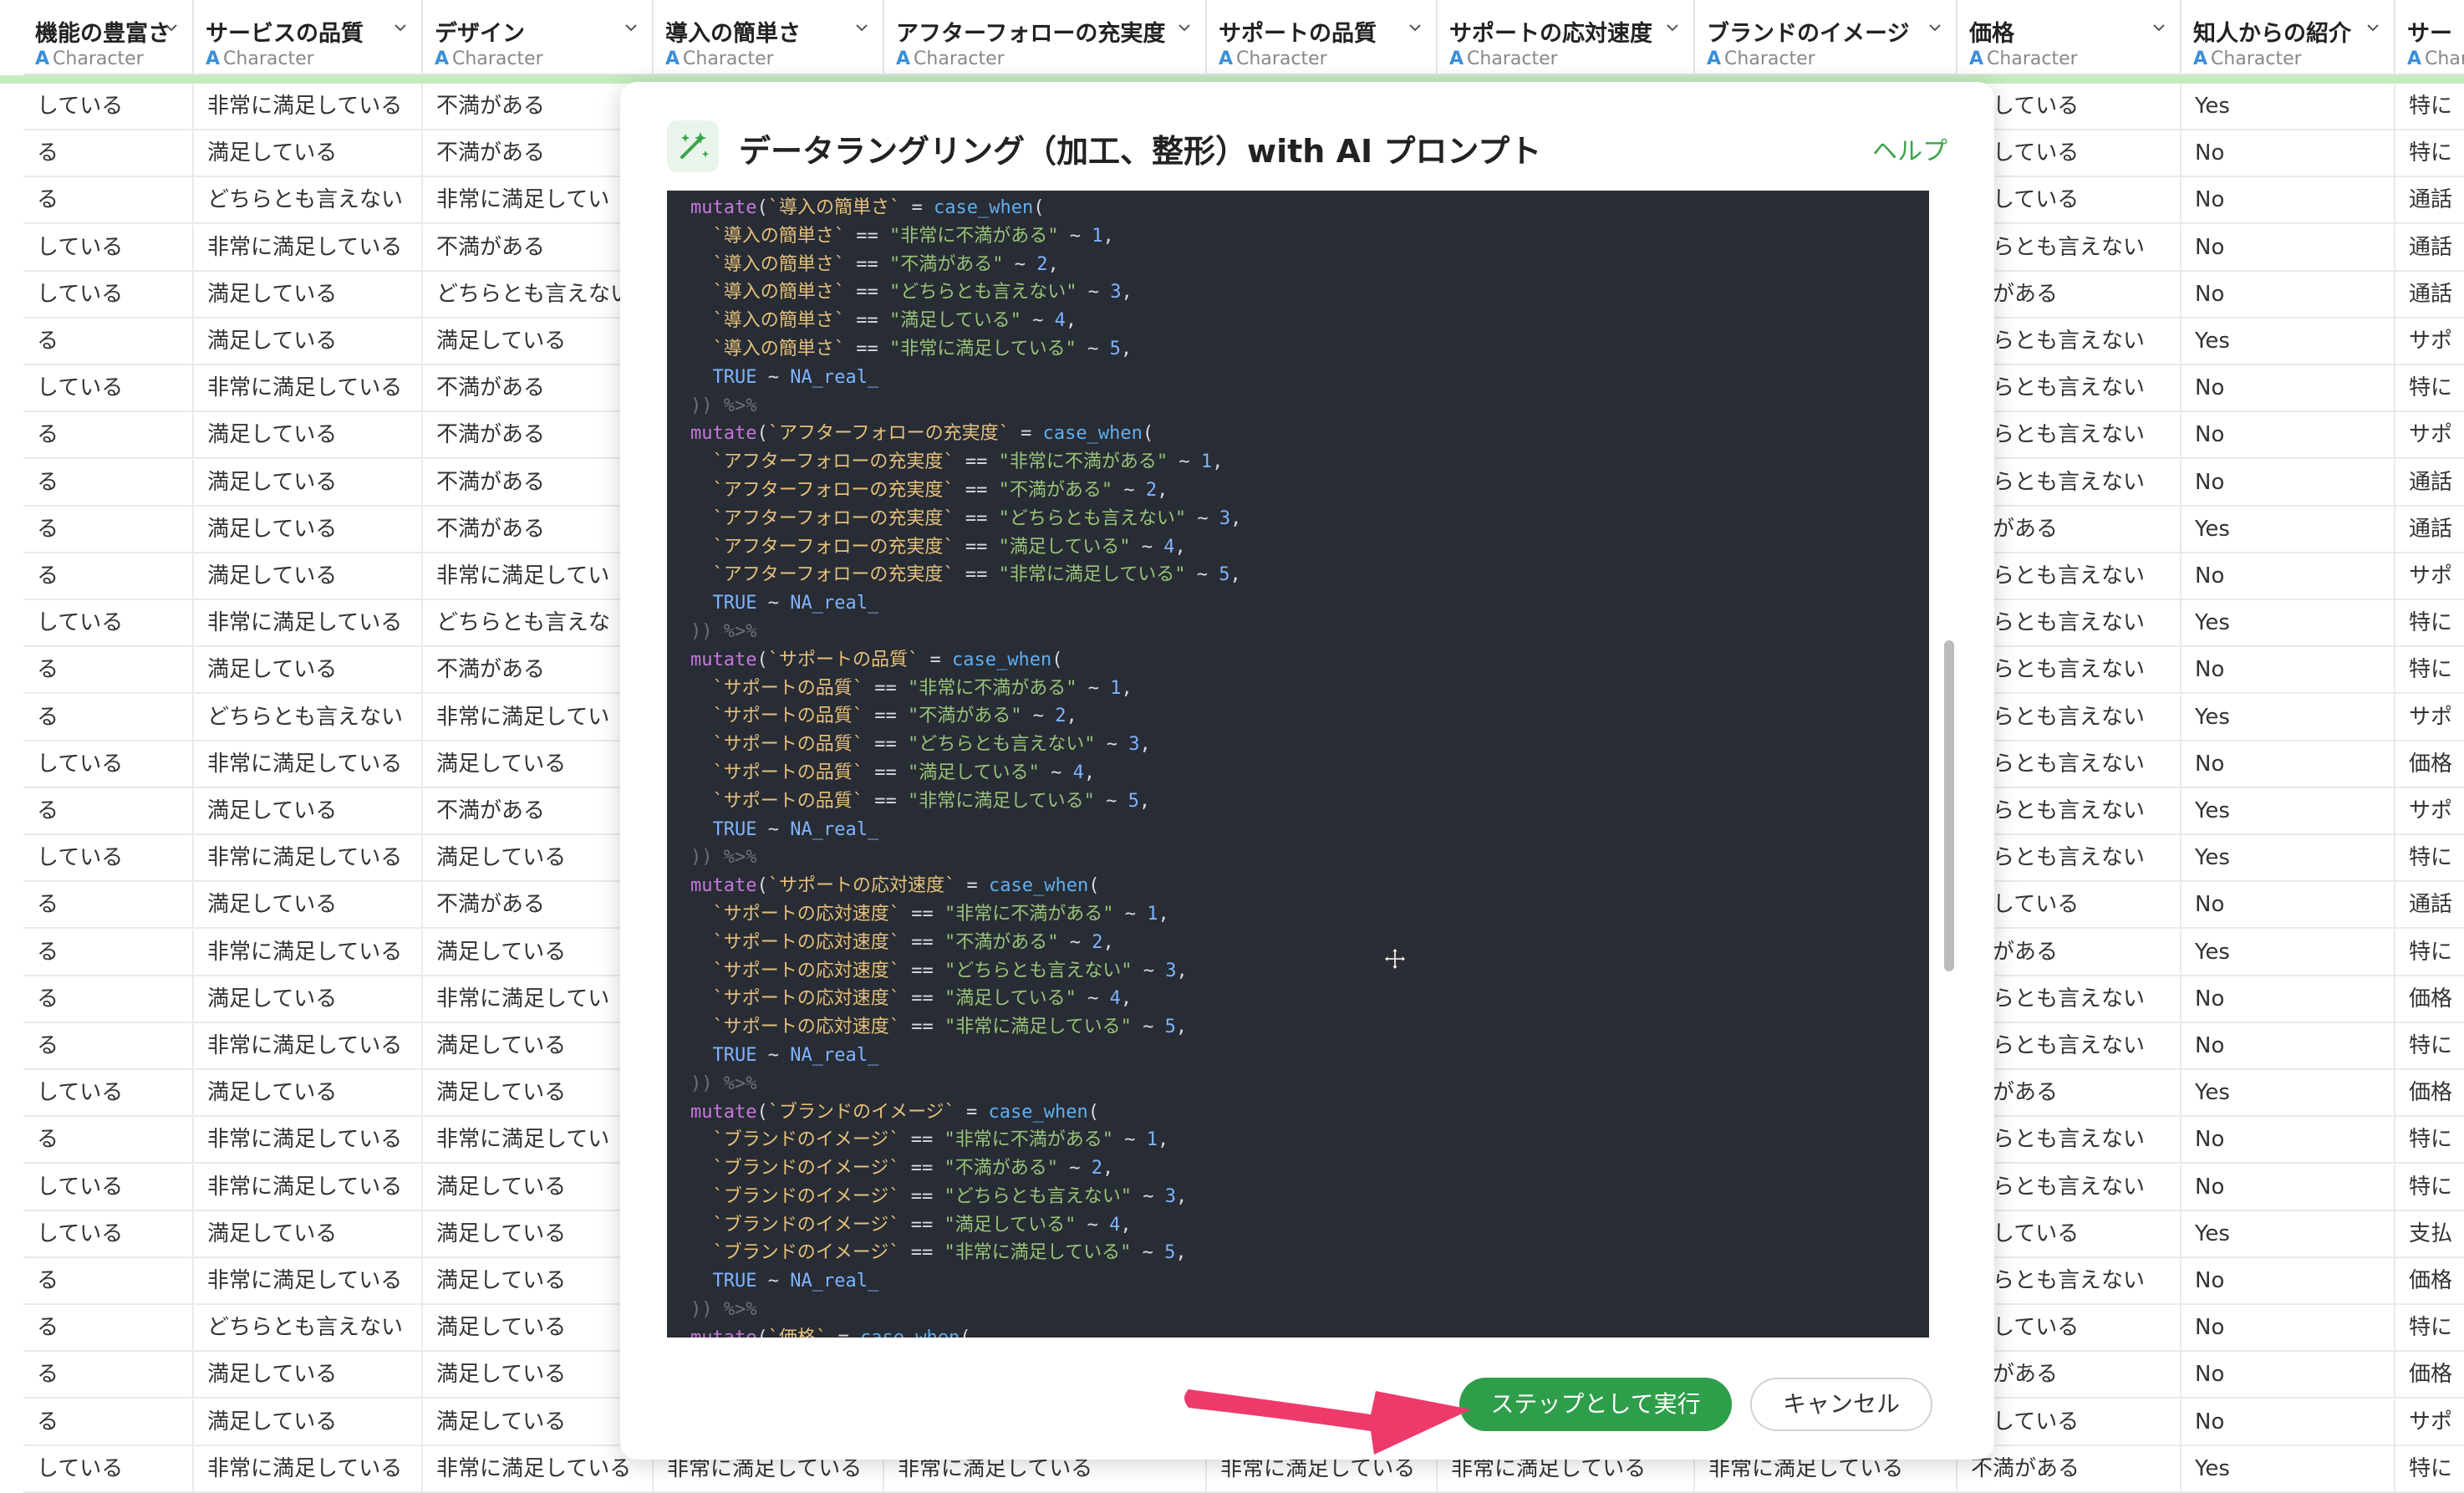 This screenshot has width=2464, height=1493. Describe the element at coordinates (693, 146) in the screenshot. I see `magic-wand-icon` at that location.